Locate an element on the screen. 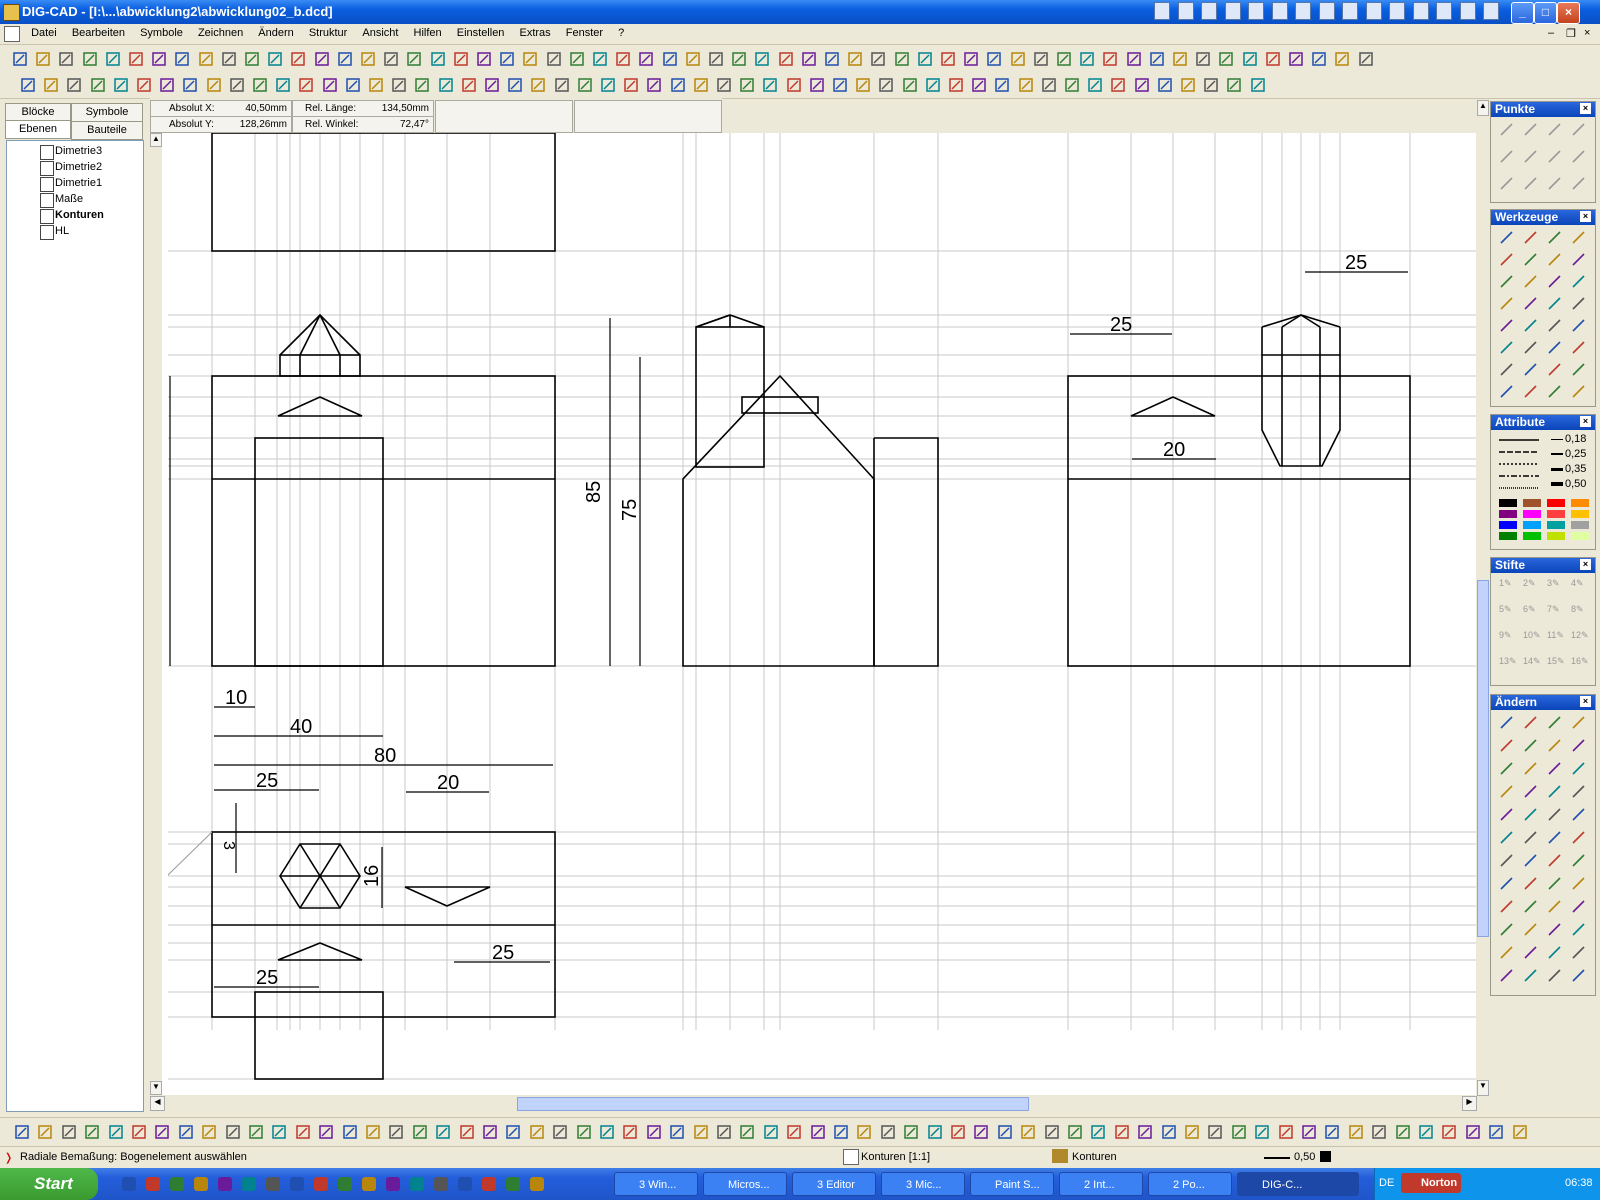  pen-button: 10✎ is located at coordinates (1532, 635).